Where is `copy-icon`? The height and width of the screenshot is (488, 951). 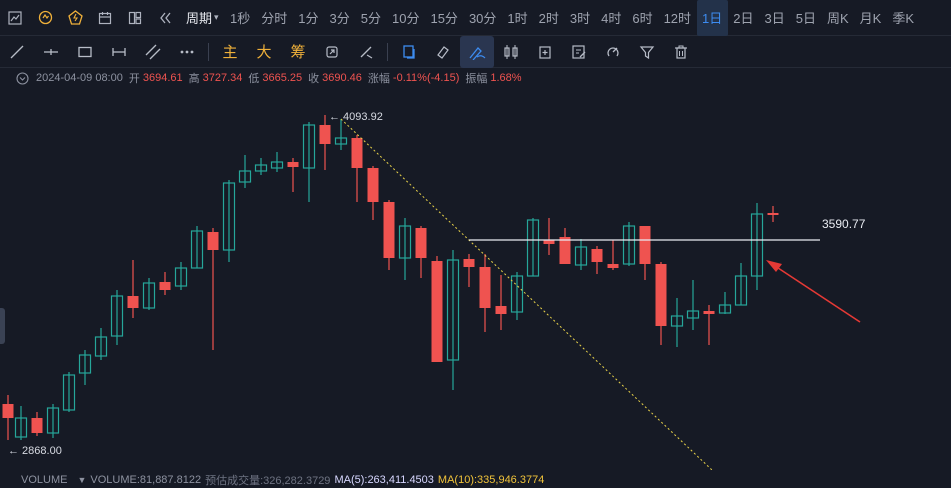 copy-icon is located at coordinates (409, 52).